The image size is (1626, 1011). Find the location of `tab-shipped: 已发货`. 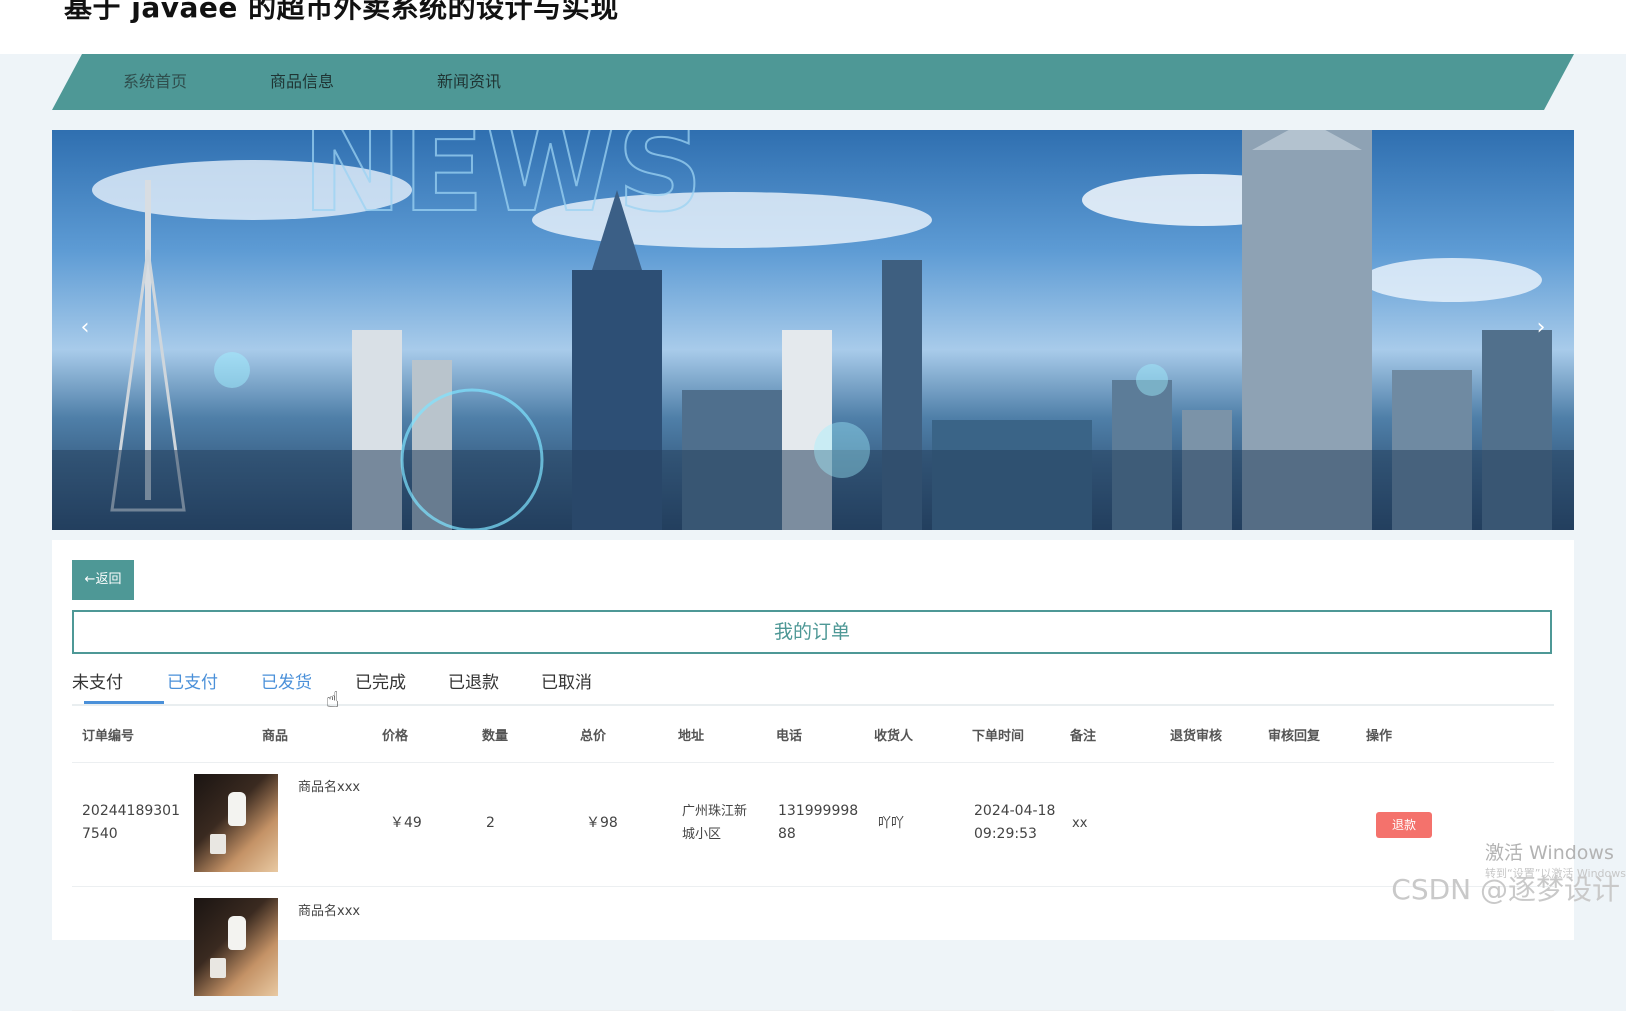

tab-shipped: 已发货 is located at coordinates (286, 683).